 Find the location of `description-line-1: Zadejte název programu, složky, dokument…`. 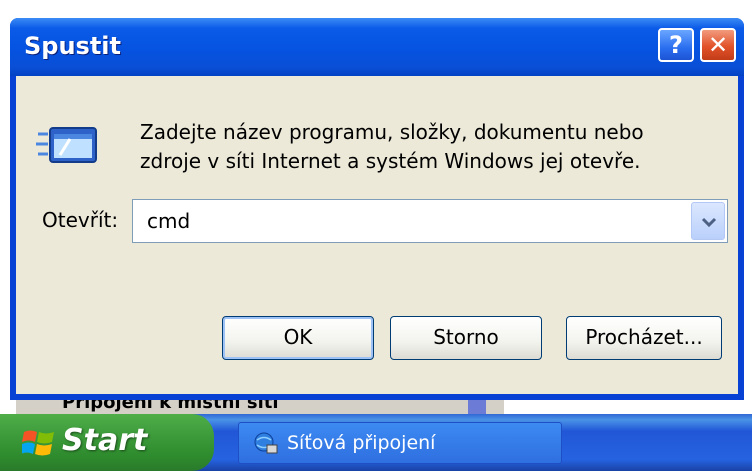

description-line-1: Zadejte název programu, složky, dokument… is located at coordinates (392, 132).